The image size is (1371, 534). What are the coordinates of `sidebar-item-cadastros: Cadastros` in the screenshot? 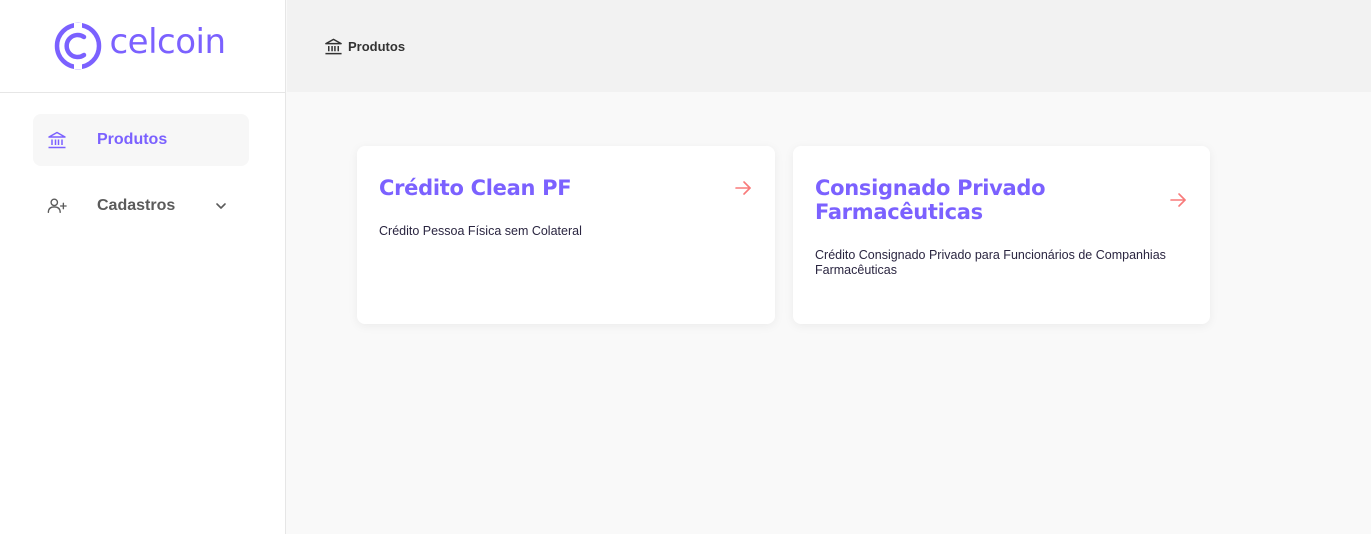 It's located at (141, 206).